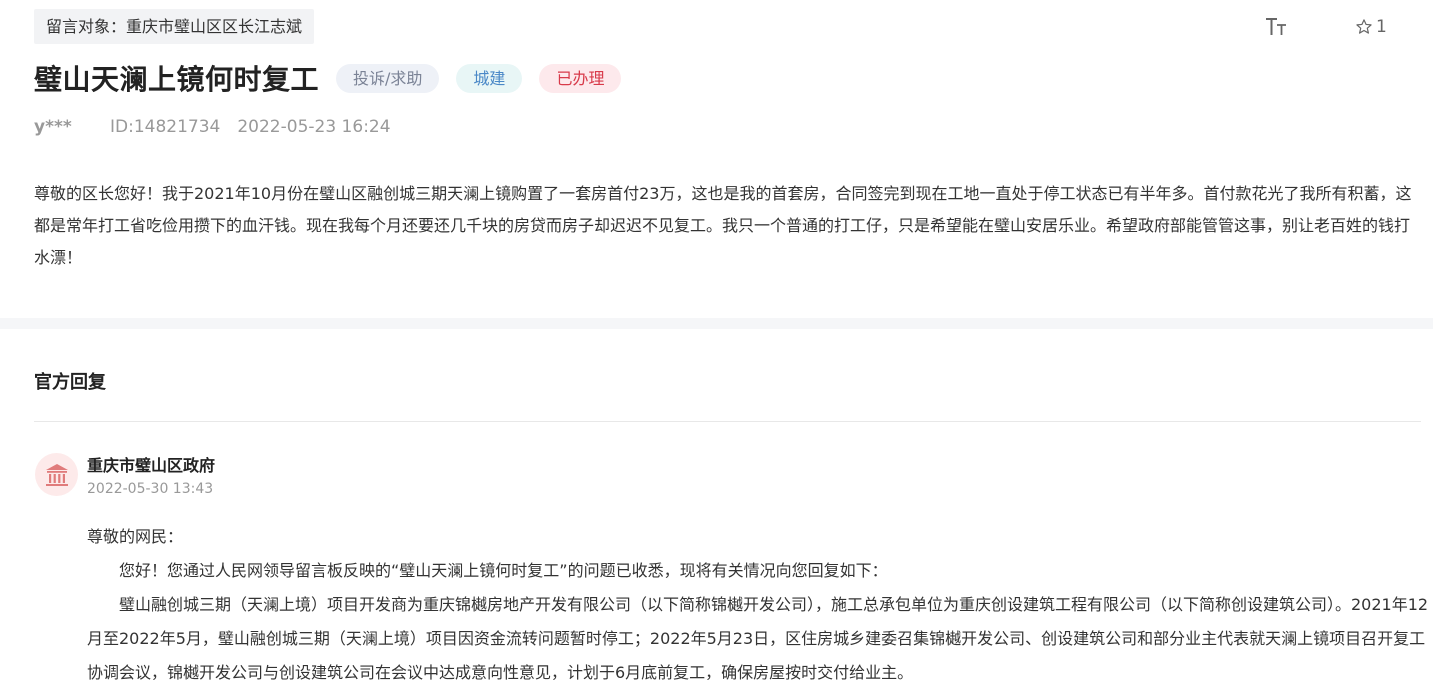  What do you see at coordinates (388, 78) in the screenshot?
I see `tag-category: 投诉/求助` at bounding box center [388, 78].